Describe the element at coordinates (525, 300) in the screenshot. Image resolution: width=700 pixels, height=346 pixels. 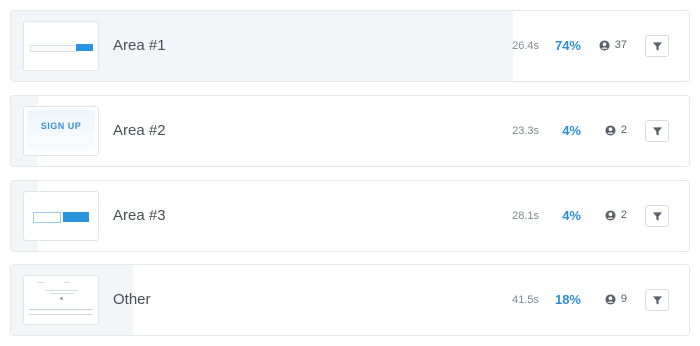
I see `area-time: 41.5s` at that location.